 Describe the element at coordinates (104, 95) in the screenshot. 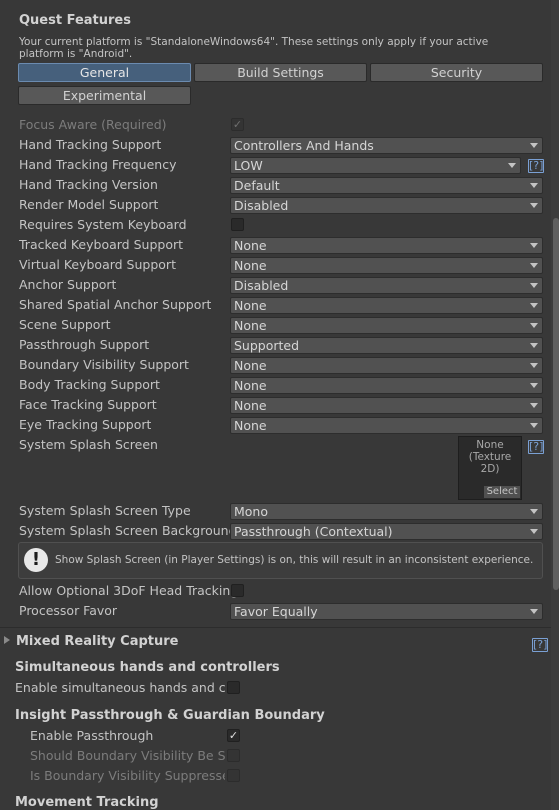

I see `tab-experimental: Experimental` at that location.